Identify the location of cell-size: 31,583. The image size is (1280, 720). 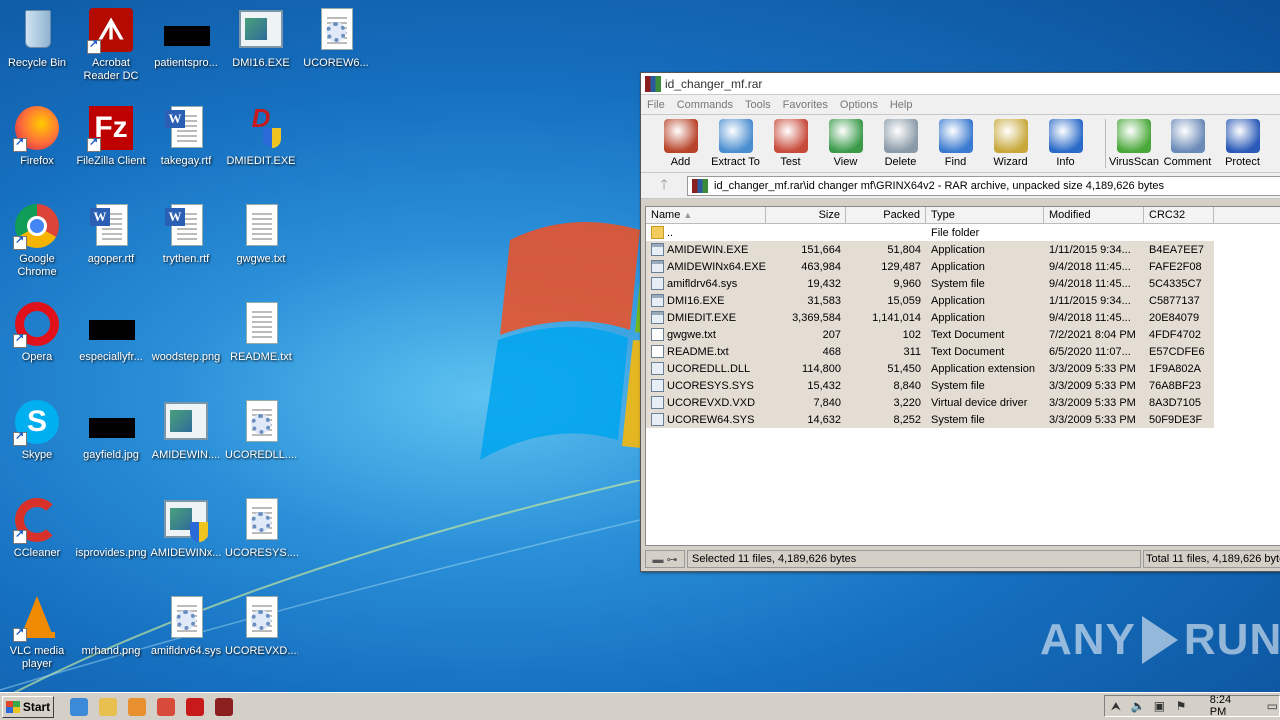
(824, 300).